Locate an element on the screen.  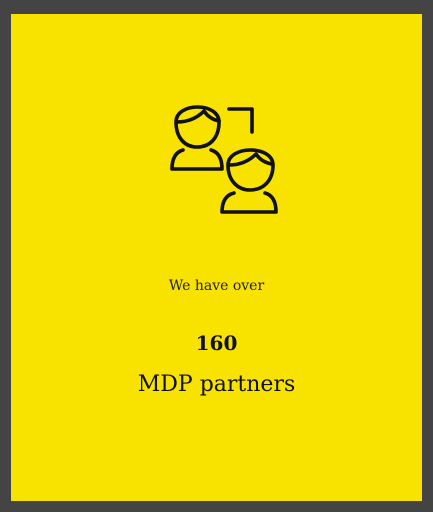
partner-count: 160 is located at coordinates (216, 343).